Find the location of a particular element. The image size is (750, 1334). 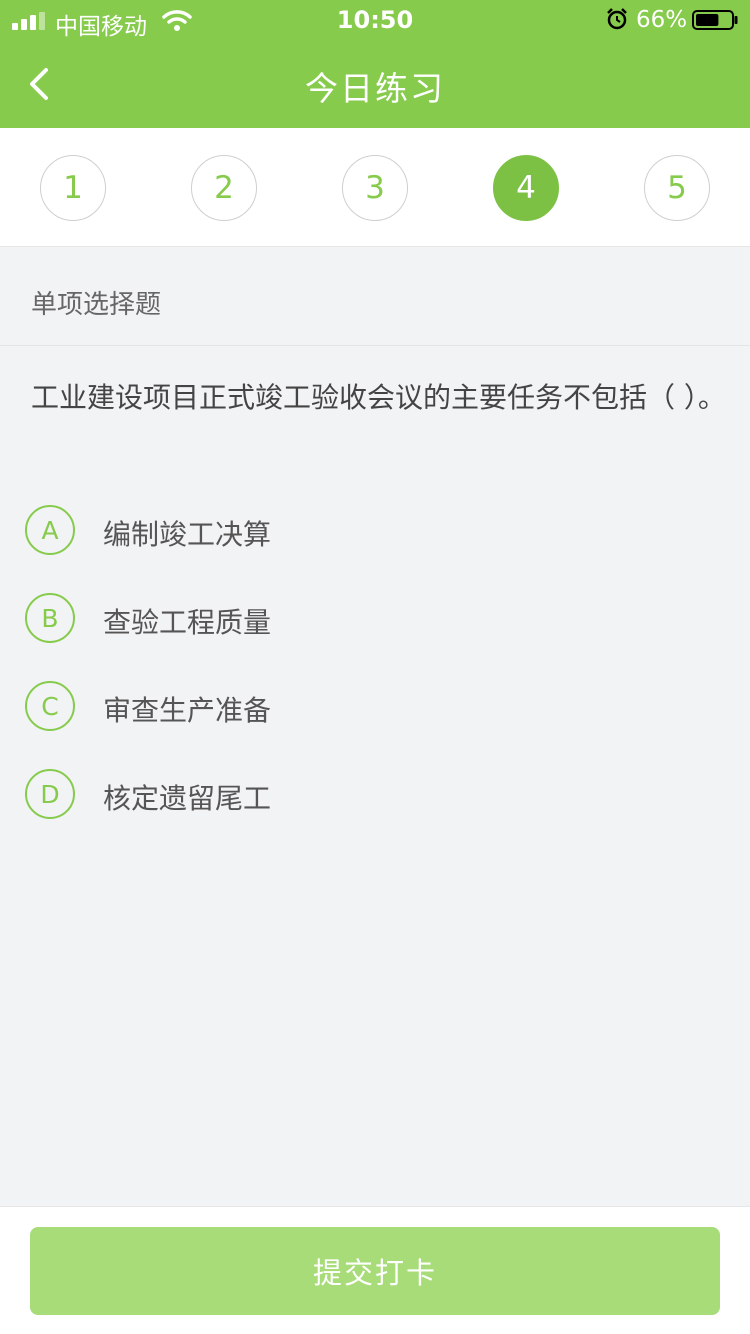

option-text-d: 核定遗留尾工 is located at coordinates (187, 798).